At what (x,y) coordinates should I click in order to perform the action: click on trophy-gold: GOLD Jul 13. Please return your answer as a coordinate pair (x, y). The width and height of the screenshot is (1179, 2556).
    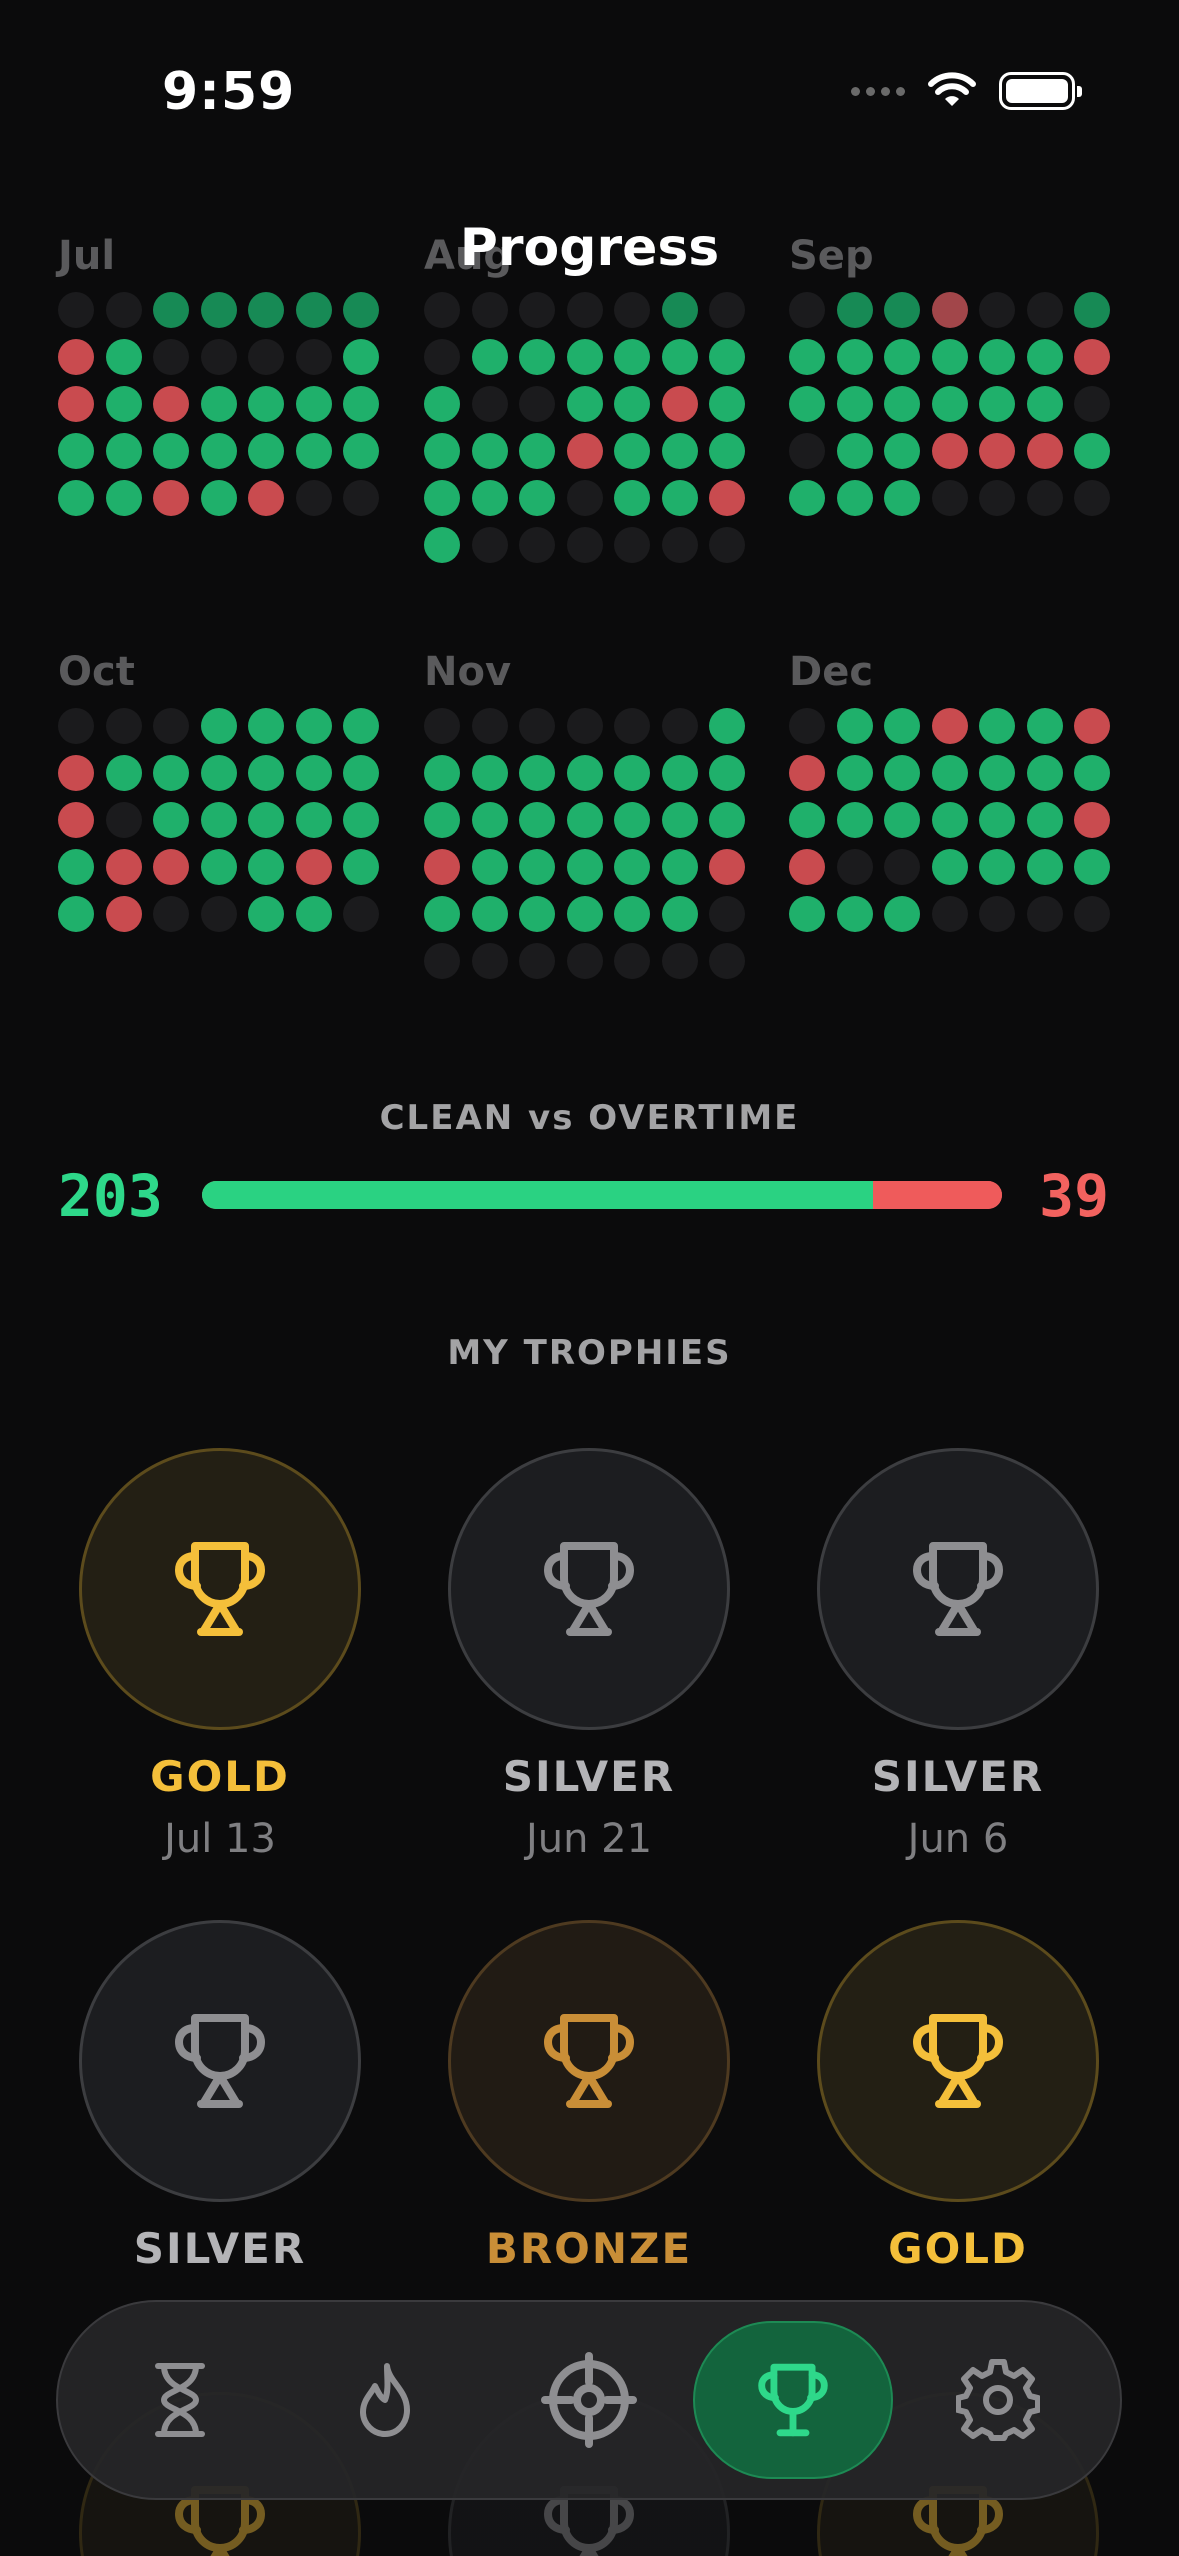
    Looking at the image, I should click on (220, 1655).